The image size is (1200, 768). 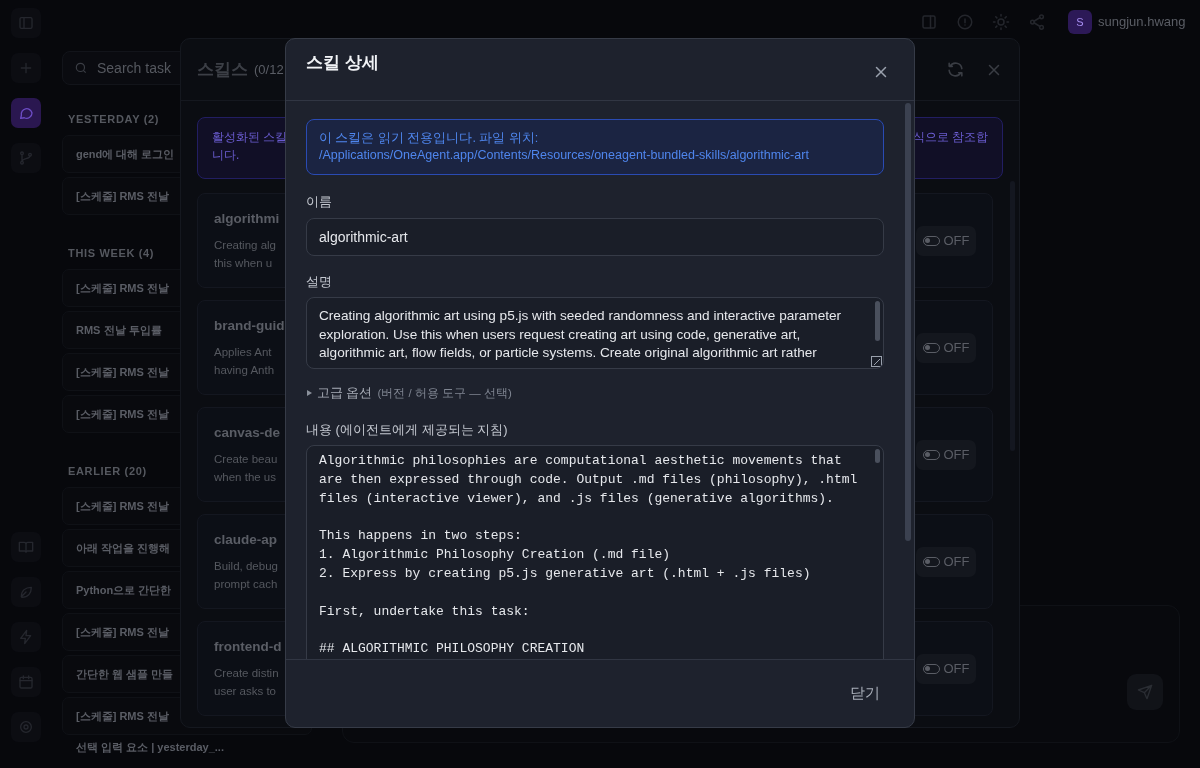 I want to click on skill-name: algorithmi, so click(x=247, y=219).